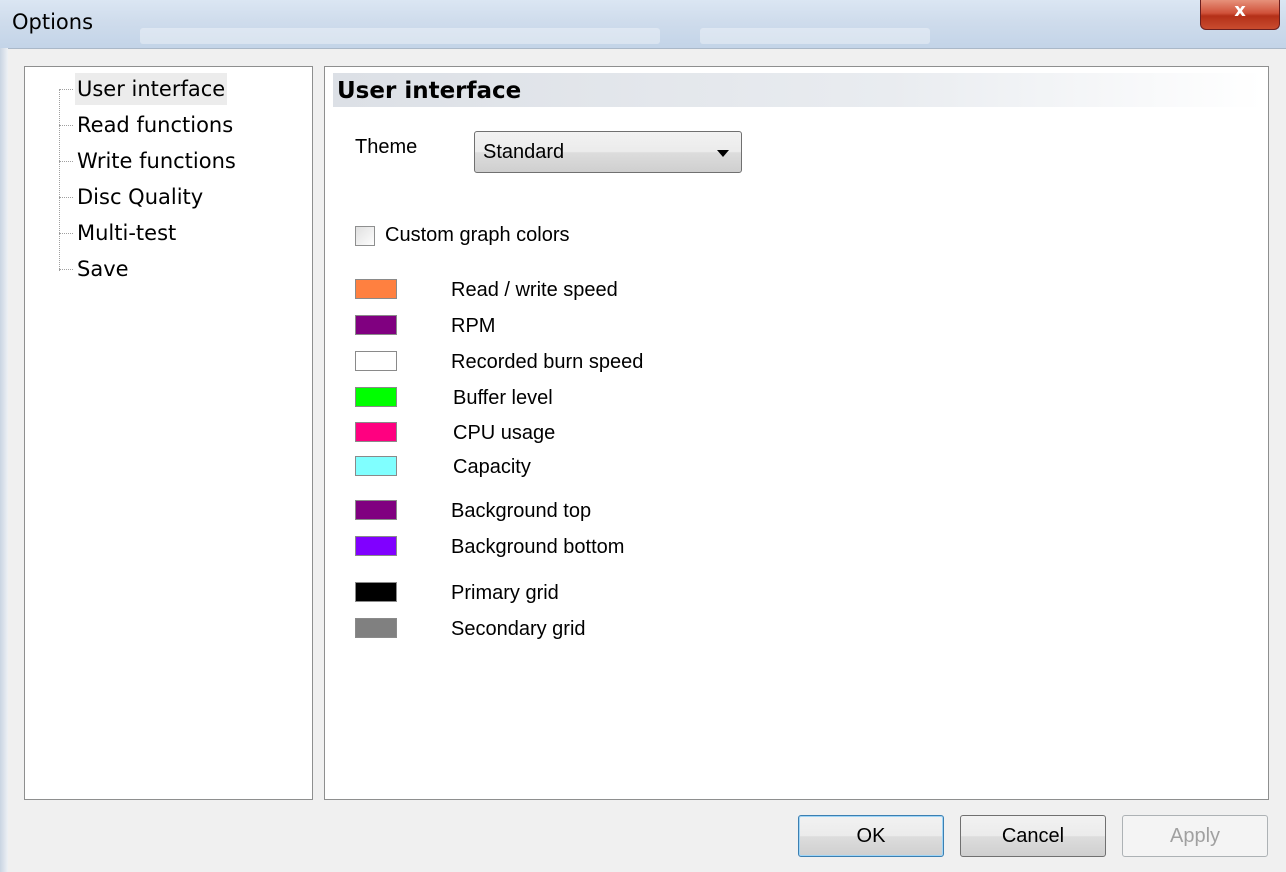 The height and width of the screenshot is (872, 1286). Describe the element at coordinates (376, 432) in the screenshot. I see `cpu-usage-swatch` at that location.